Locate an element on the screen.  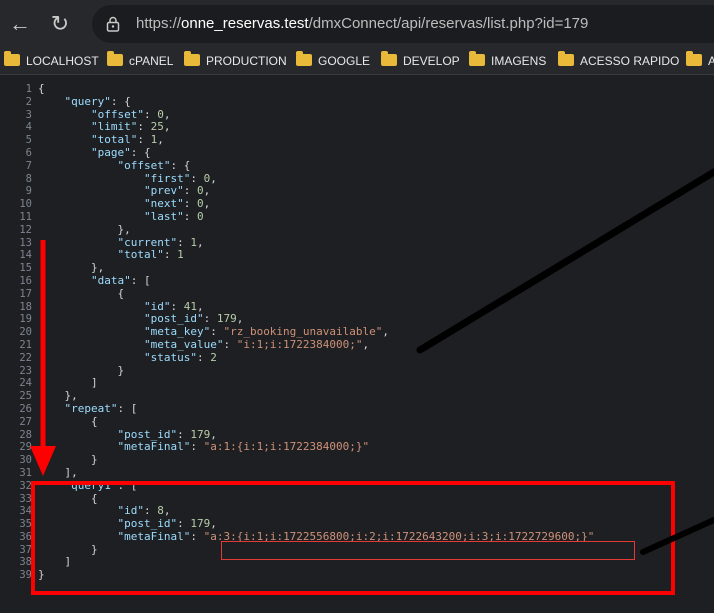
bookmark-production: PRODUCTION is located at coordinates (235, 60).